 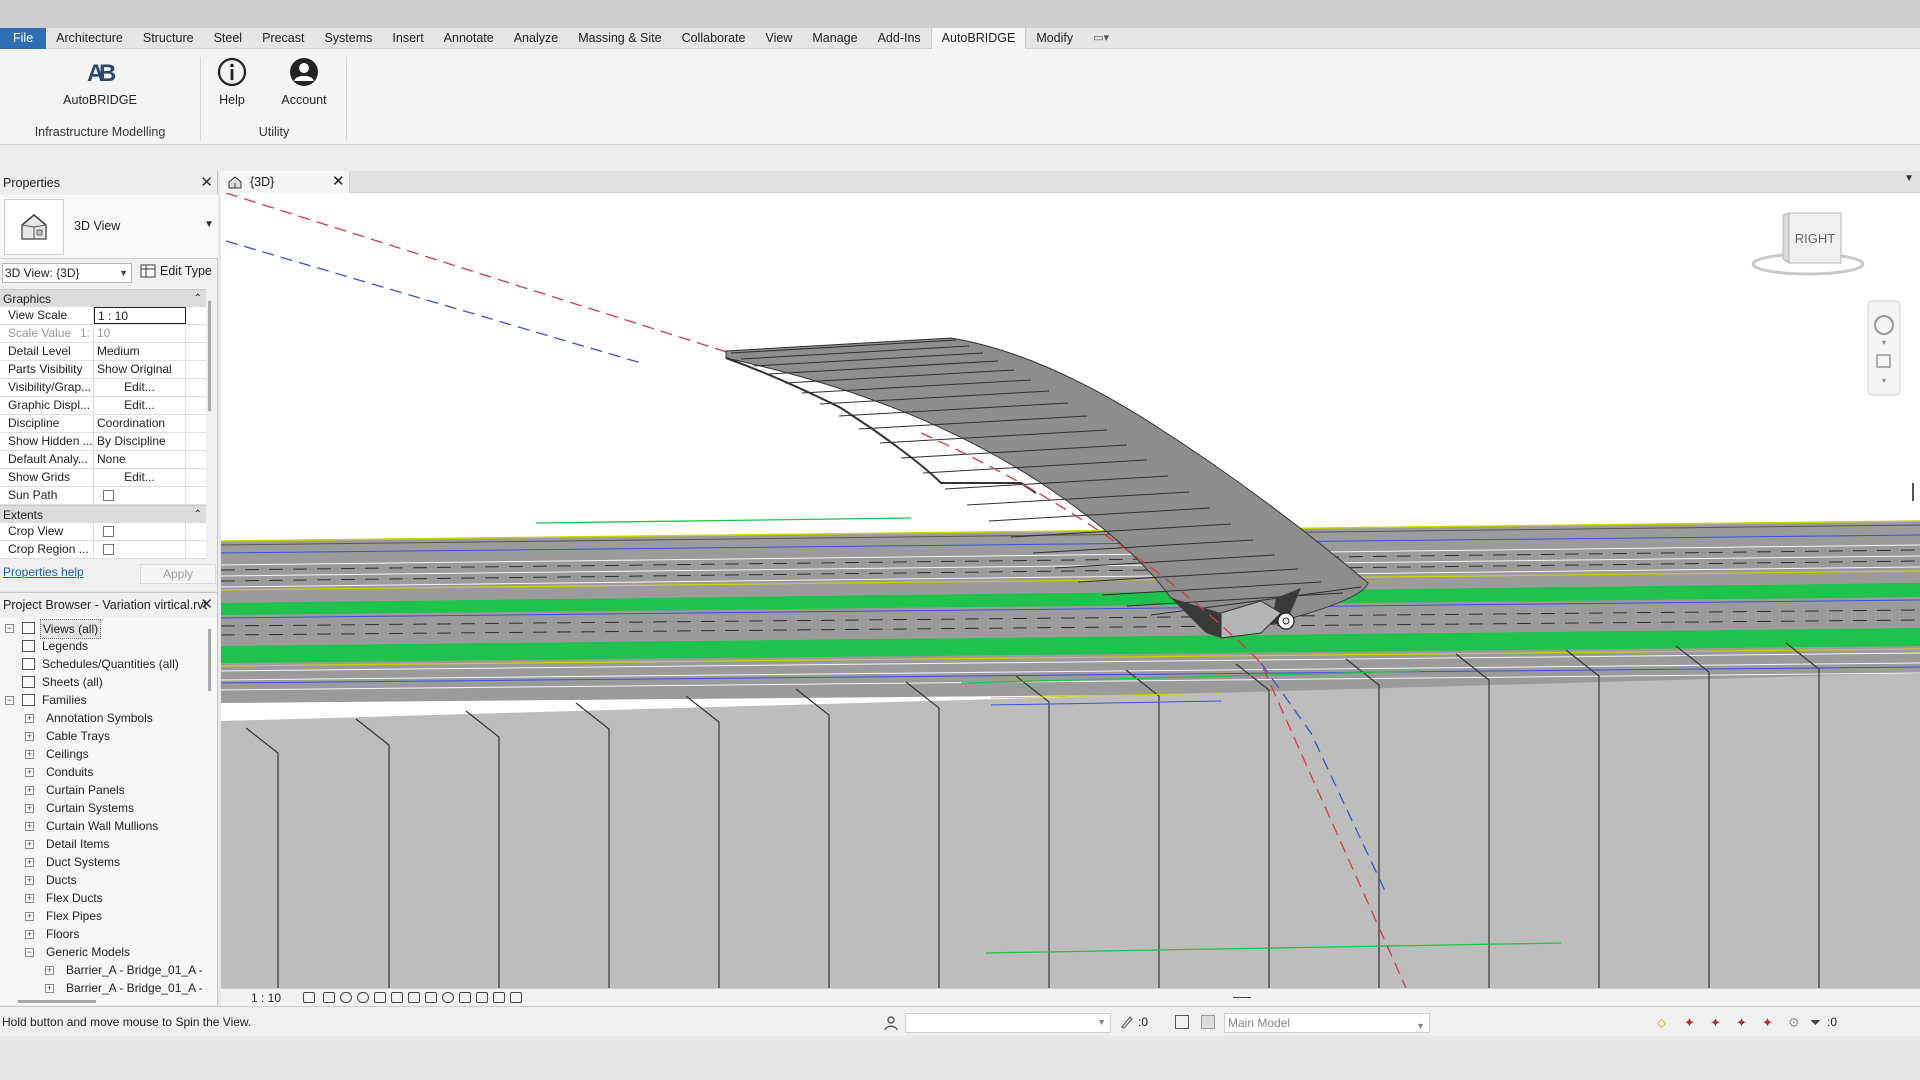 I want to click on tree-node-flex-pipes: + Flex Pipes, so click(x=105, y=916).